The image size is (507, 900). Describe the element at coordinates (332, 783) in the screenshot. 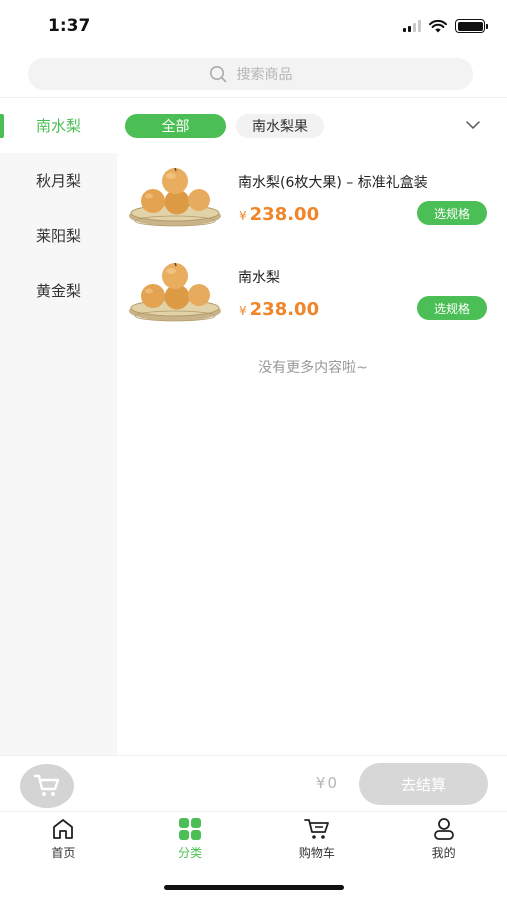

I see `cart-total-amount: 0` at that location.